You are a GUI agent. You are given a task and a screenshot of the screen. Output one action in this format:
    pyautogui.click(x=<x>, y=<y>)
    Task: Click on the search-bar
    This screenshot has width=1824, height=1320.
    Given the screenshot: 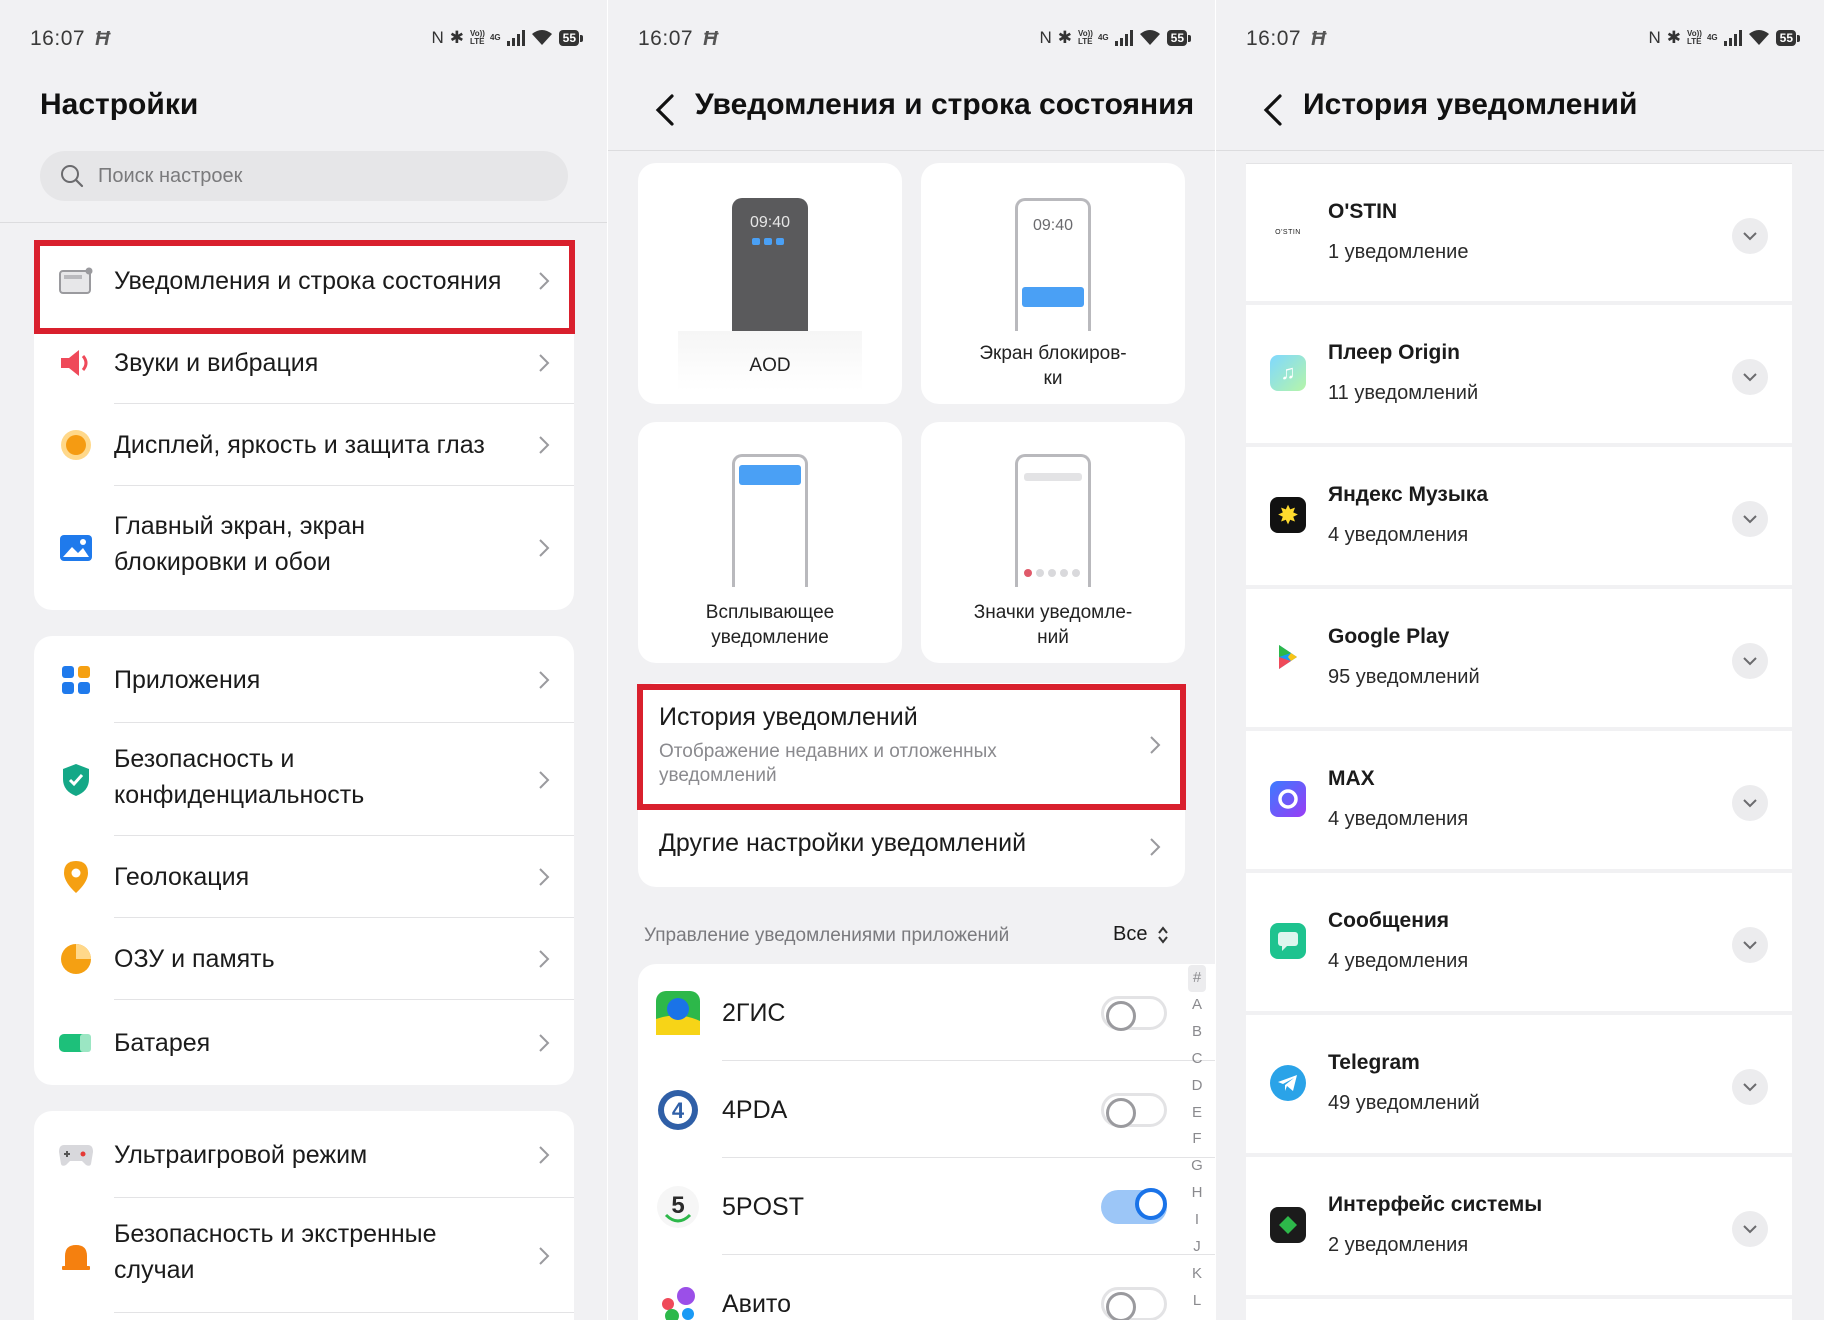 What is the action you would take?
    pyautogui.click(x=304, y=176)
    